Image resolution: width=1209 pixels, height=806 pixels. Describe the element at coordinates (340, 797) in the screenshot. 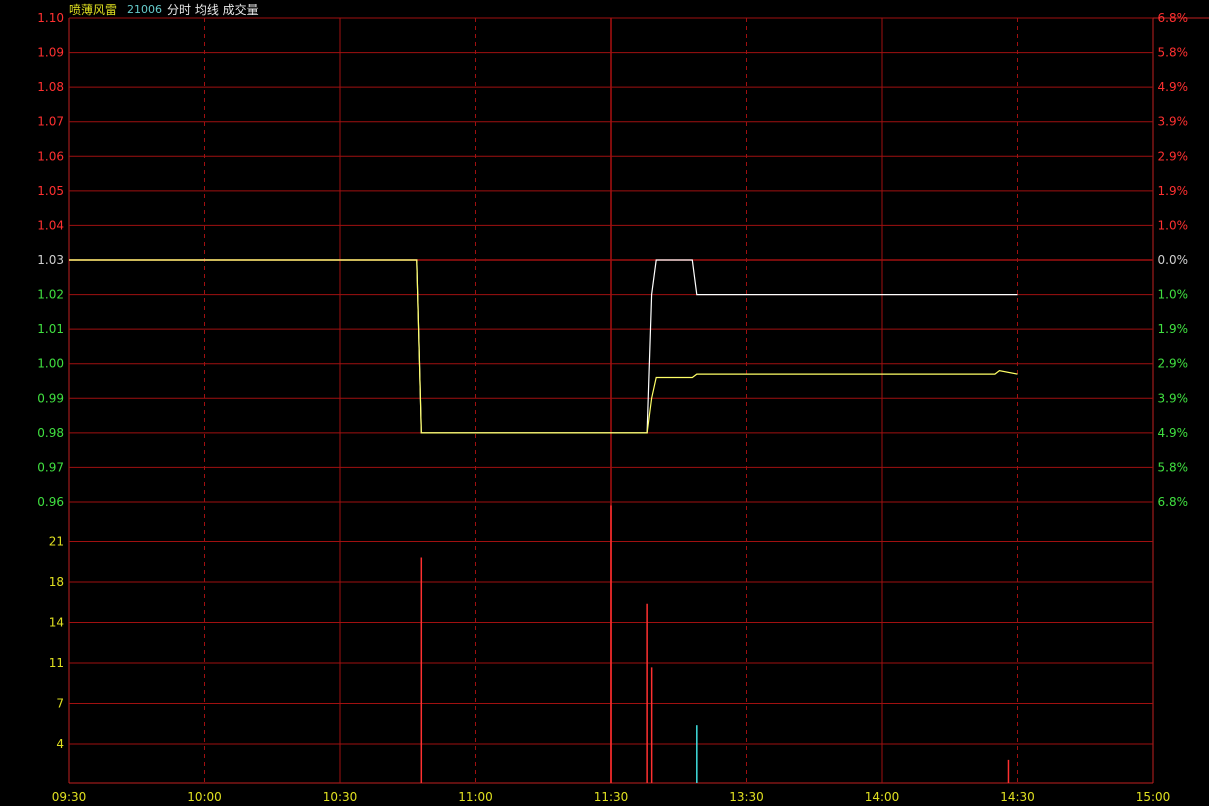

I see `time-tick-label: 10:30` at that location.